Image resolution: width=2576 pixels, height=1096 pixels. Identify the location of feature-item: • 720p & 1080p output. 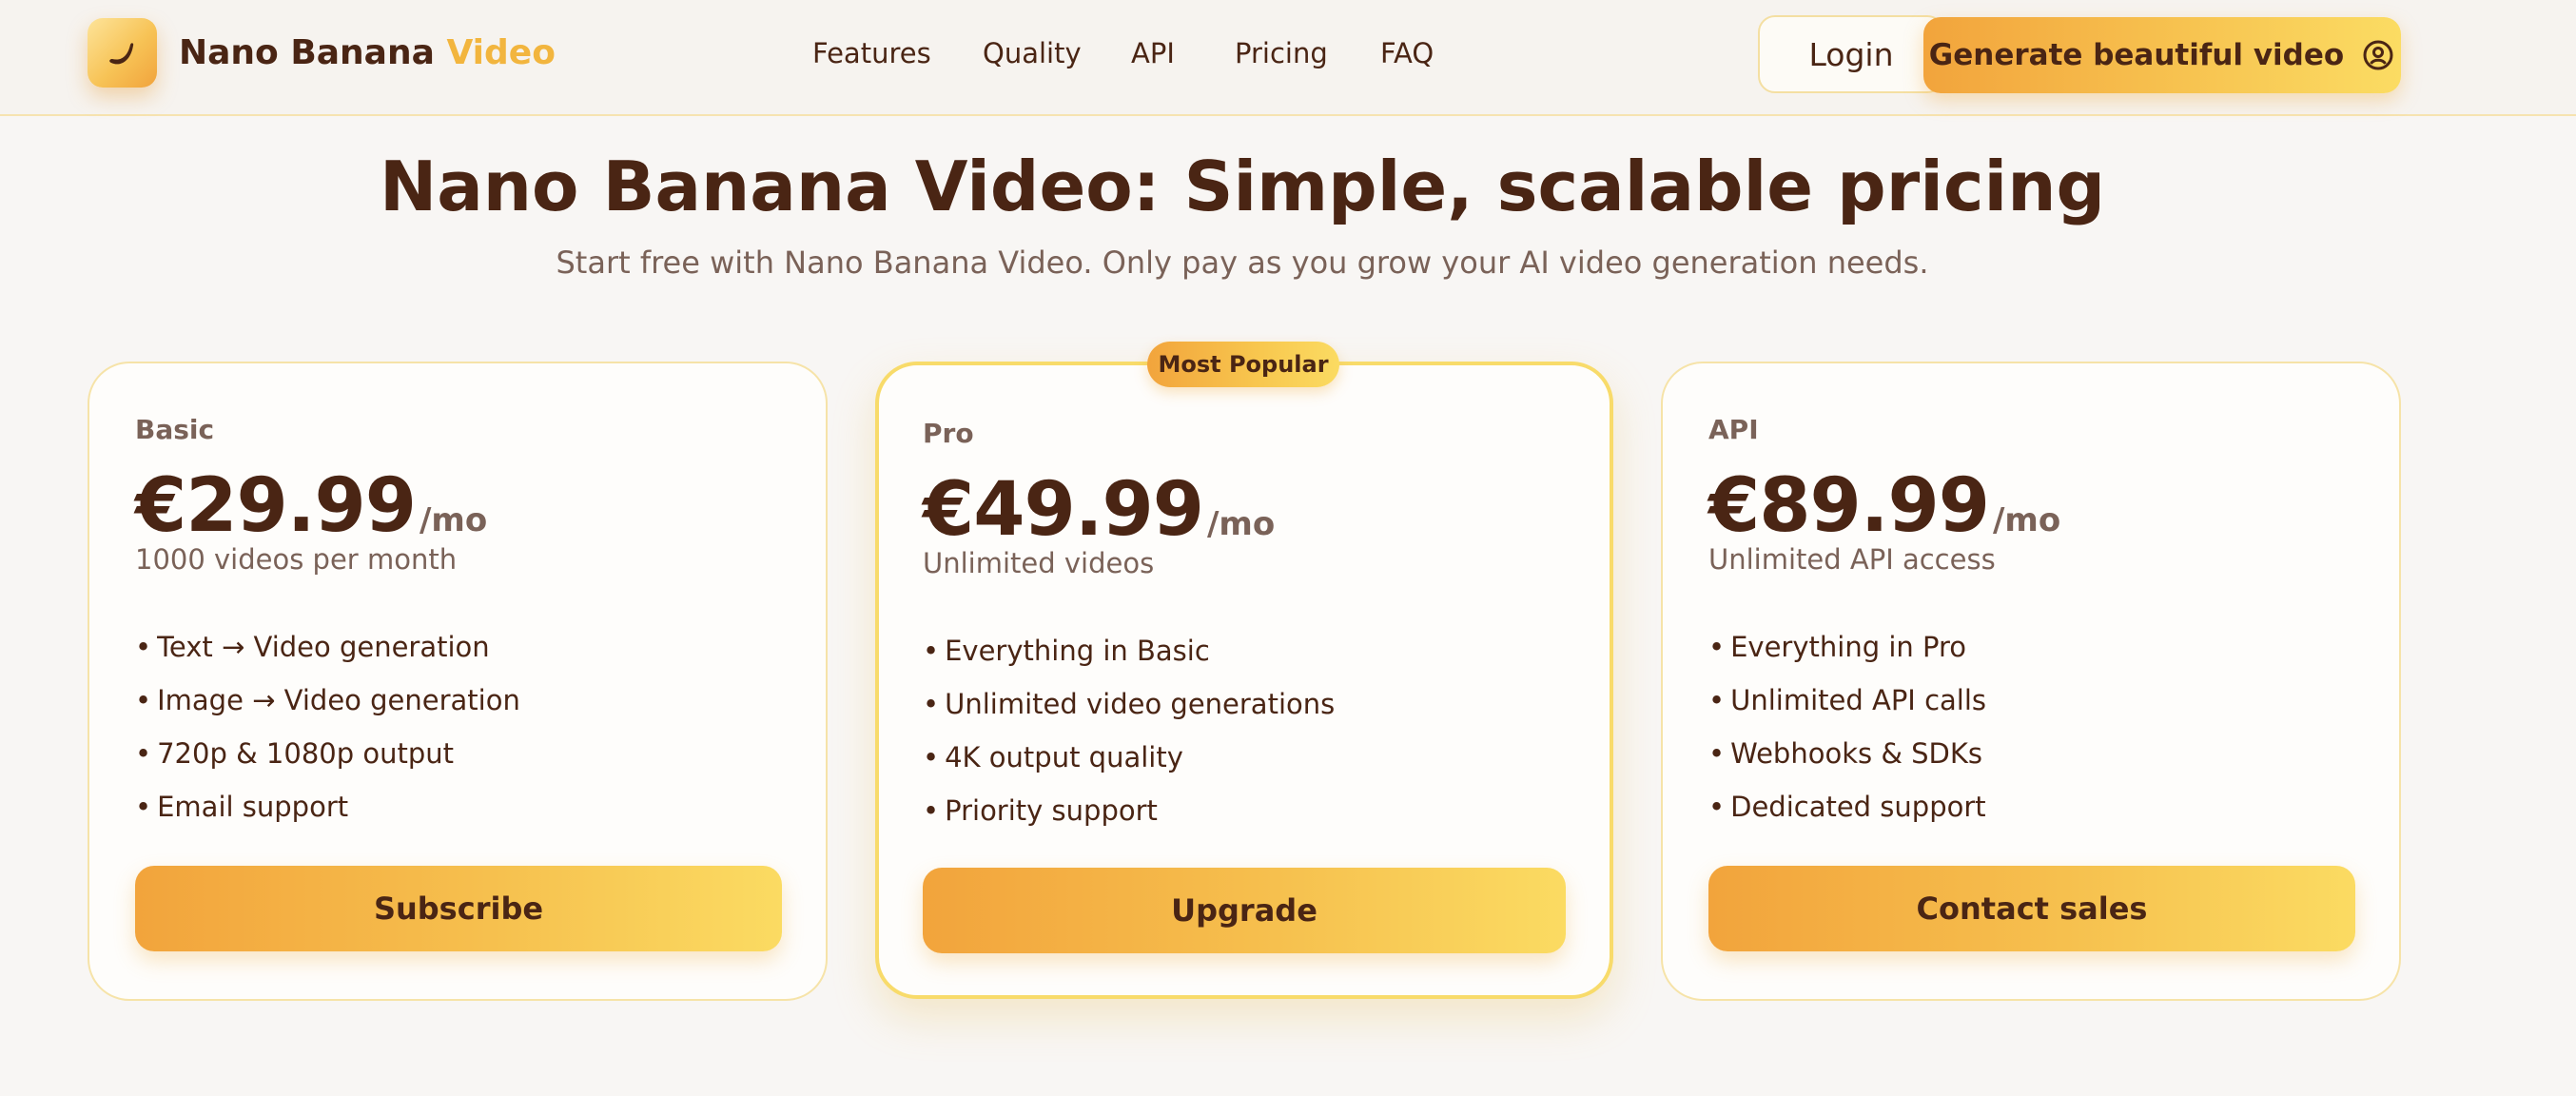
(295, 753).